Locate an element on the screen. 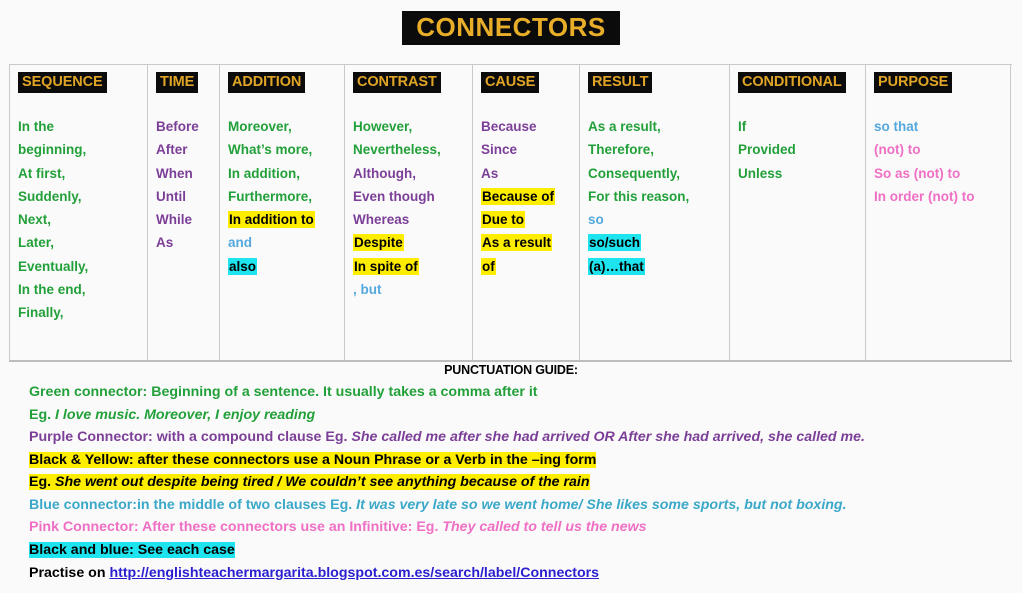  connector-text: so that is located at coordinates (896, 127).